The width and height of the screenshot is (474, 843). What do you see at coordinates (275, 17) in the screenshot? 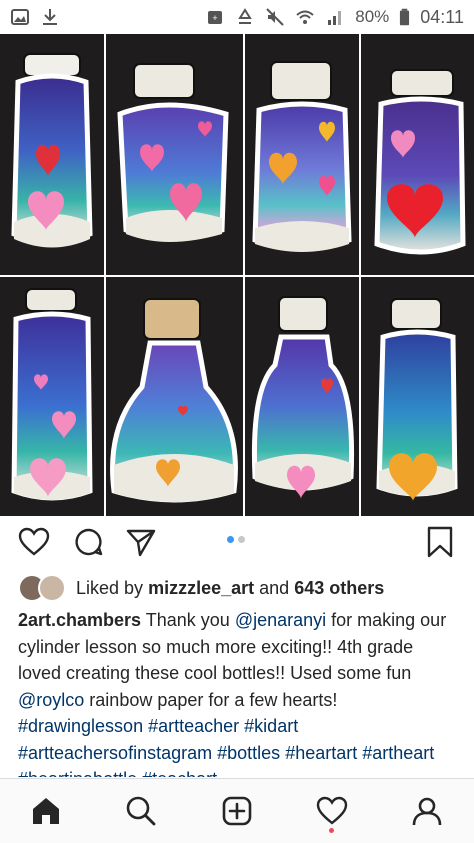
I see `mute-icon` at bounding box center [275, 17].